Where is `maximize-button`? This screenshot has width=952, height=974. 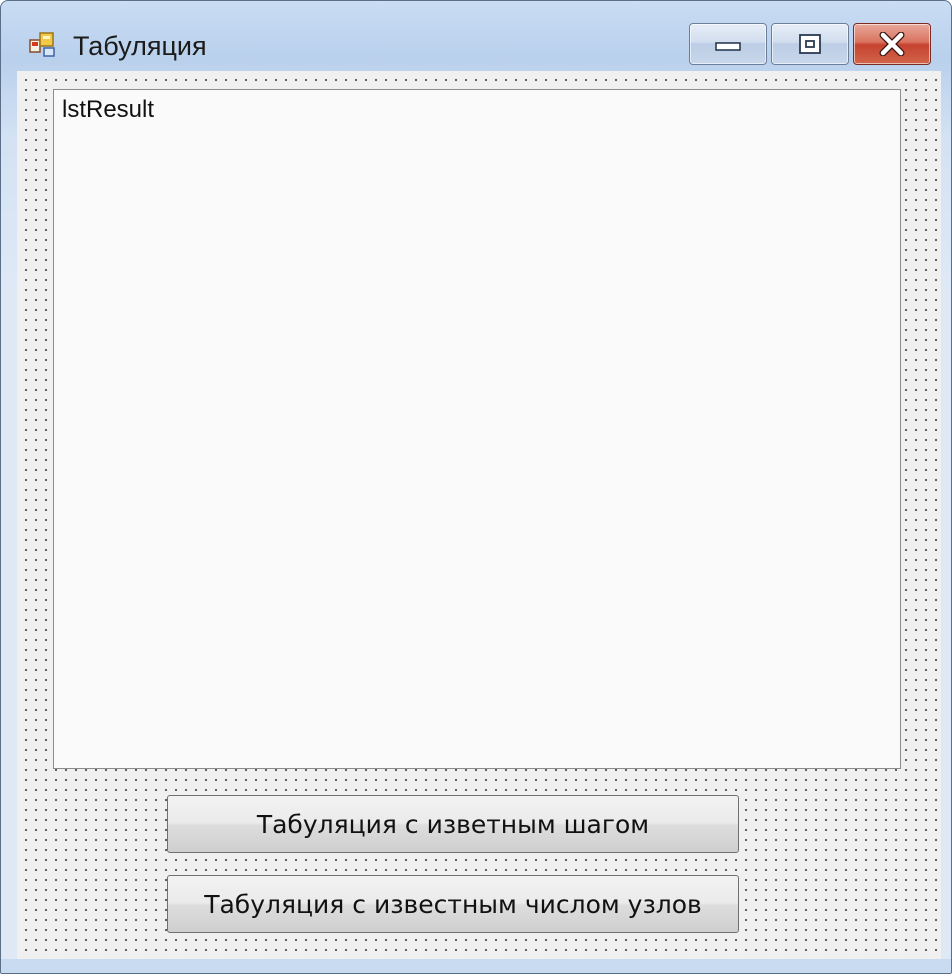 maximize-button is located at coordinates (810, 44).